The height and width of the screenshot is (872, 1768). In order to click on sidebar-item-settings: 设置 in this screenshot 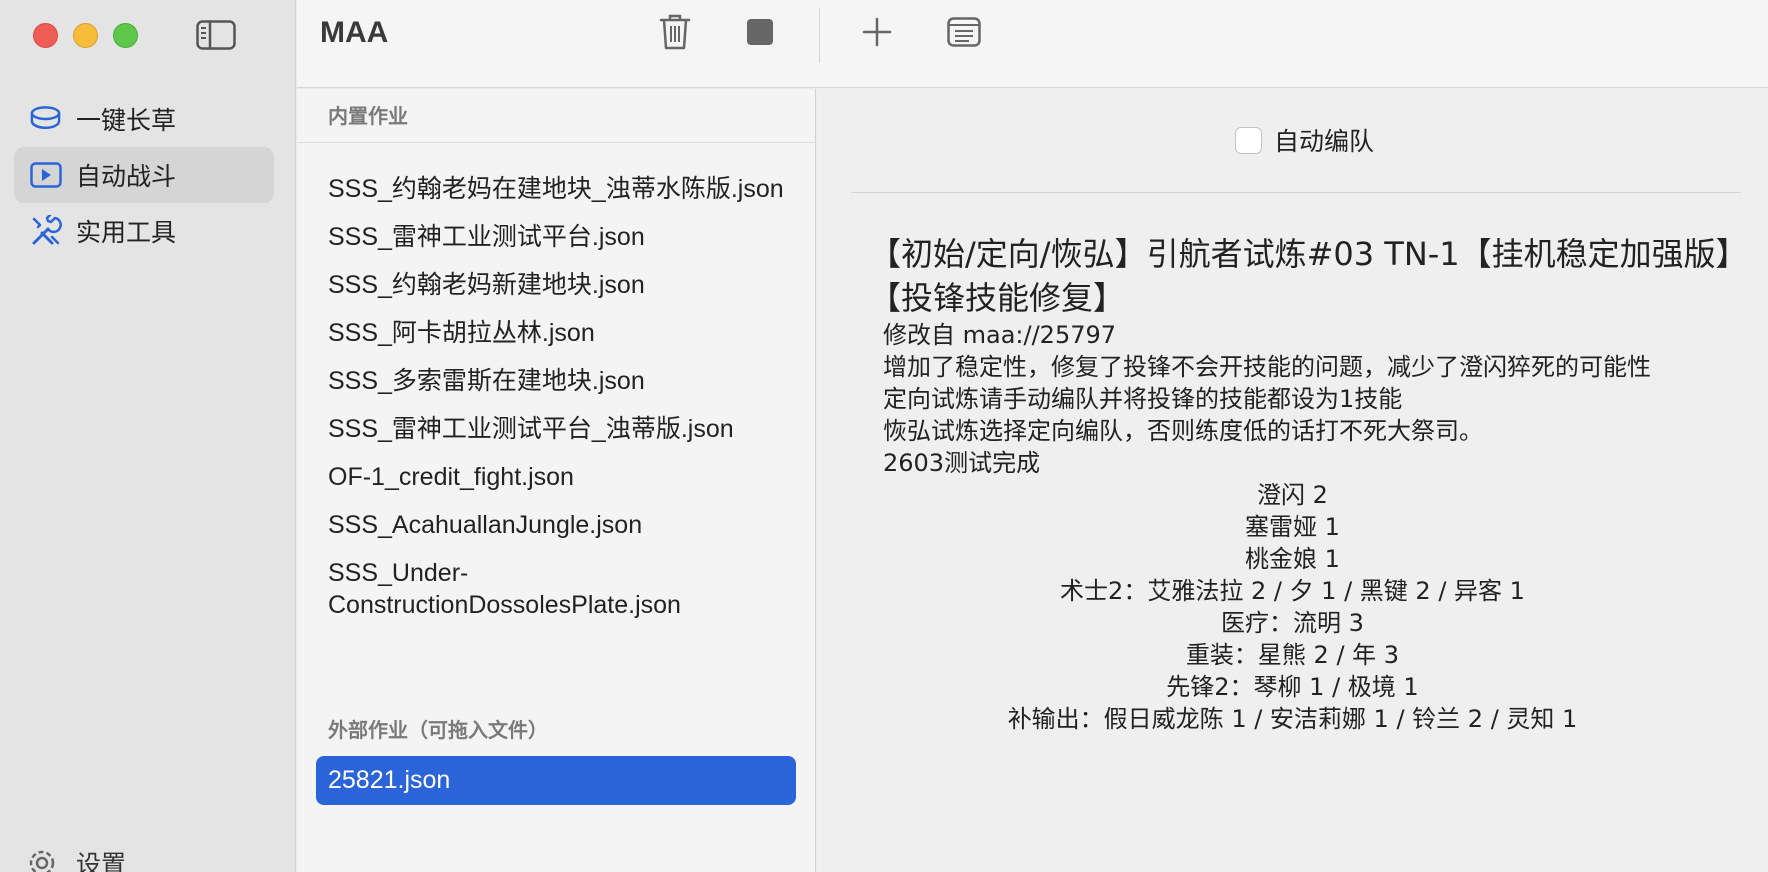, I will do `click(76, 858)`.